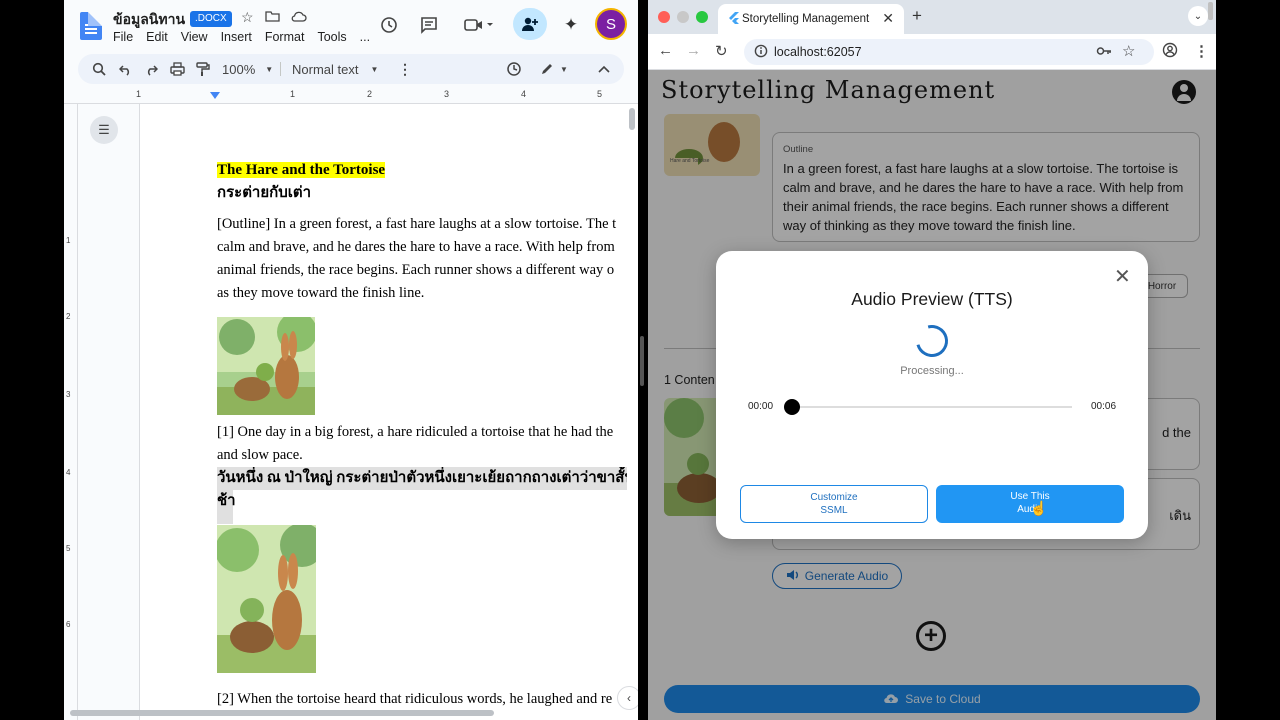 The width and height of the screenshot is (1280, 720). I want to click on tab-label: Storytelling Management, so click(806, 19).